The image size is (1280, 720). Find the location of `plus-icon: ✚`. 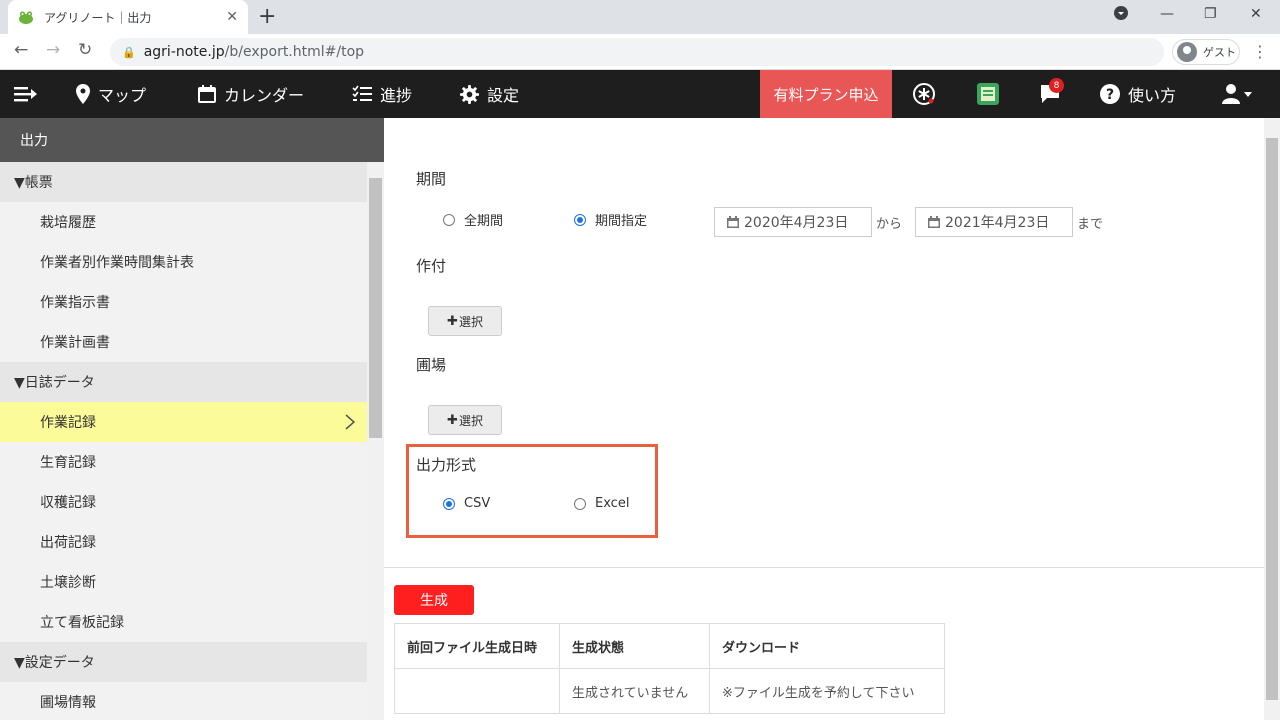

plus-icon: ✚ is located at coordinates (452, 420).